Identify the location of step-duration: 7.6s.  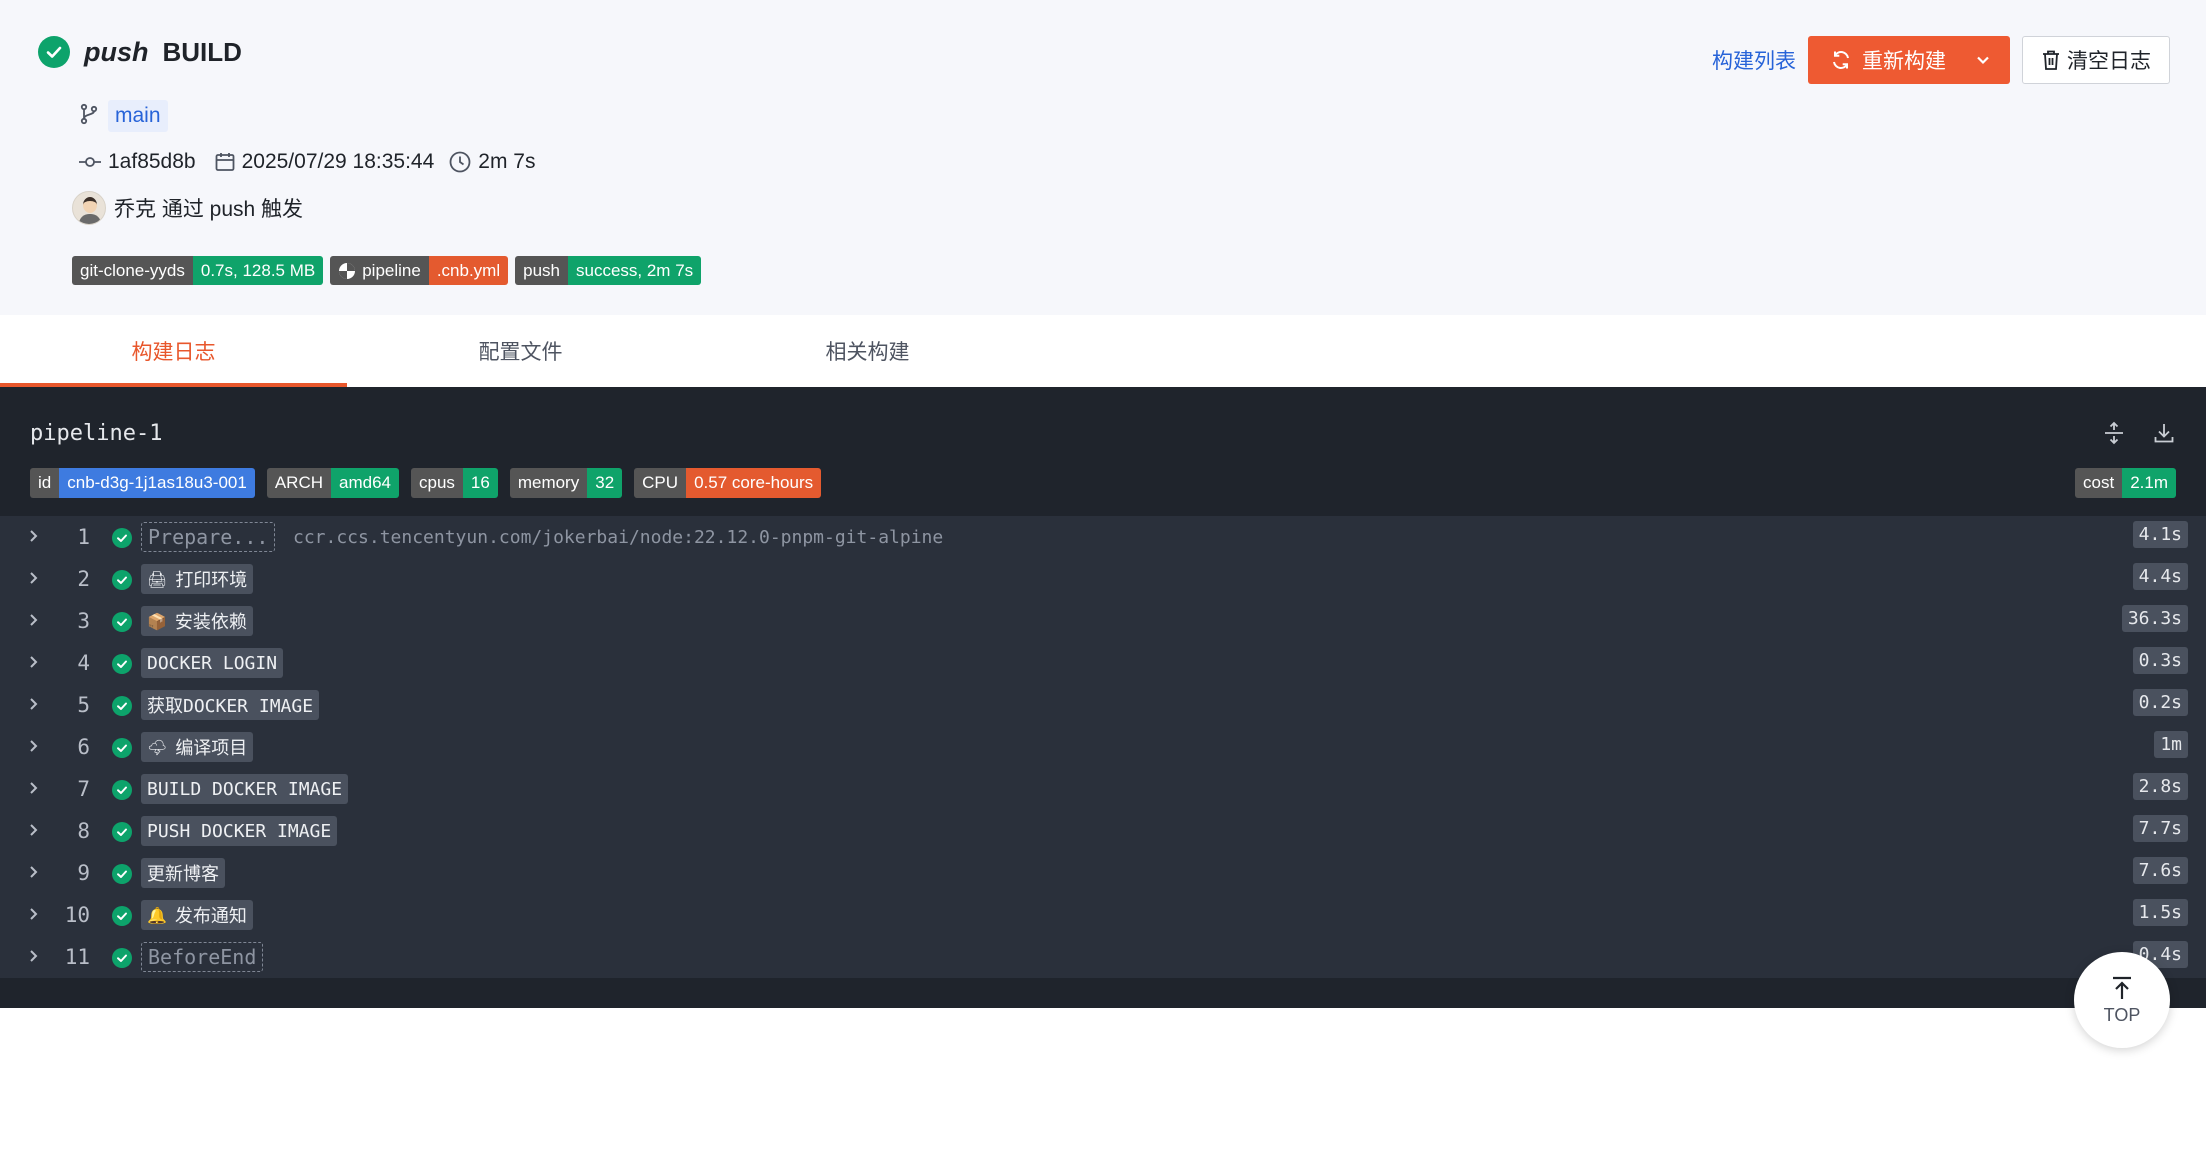
(2160, 870).